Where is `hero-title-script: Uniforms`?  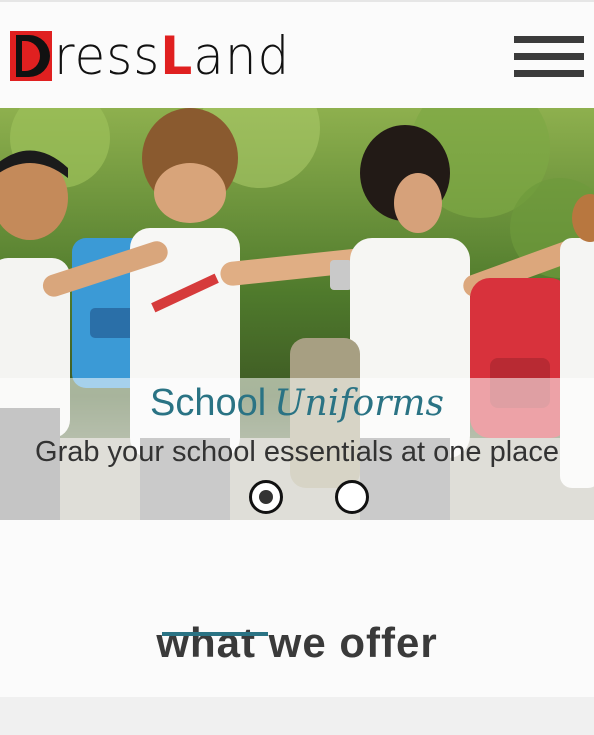
hero-title-script: Uniforms is located at coordinates (359, 403).